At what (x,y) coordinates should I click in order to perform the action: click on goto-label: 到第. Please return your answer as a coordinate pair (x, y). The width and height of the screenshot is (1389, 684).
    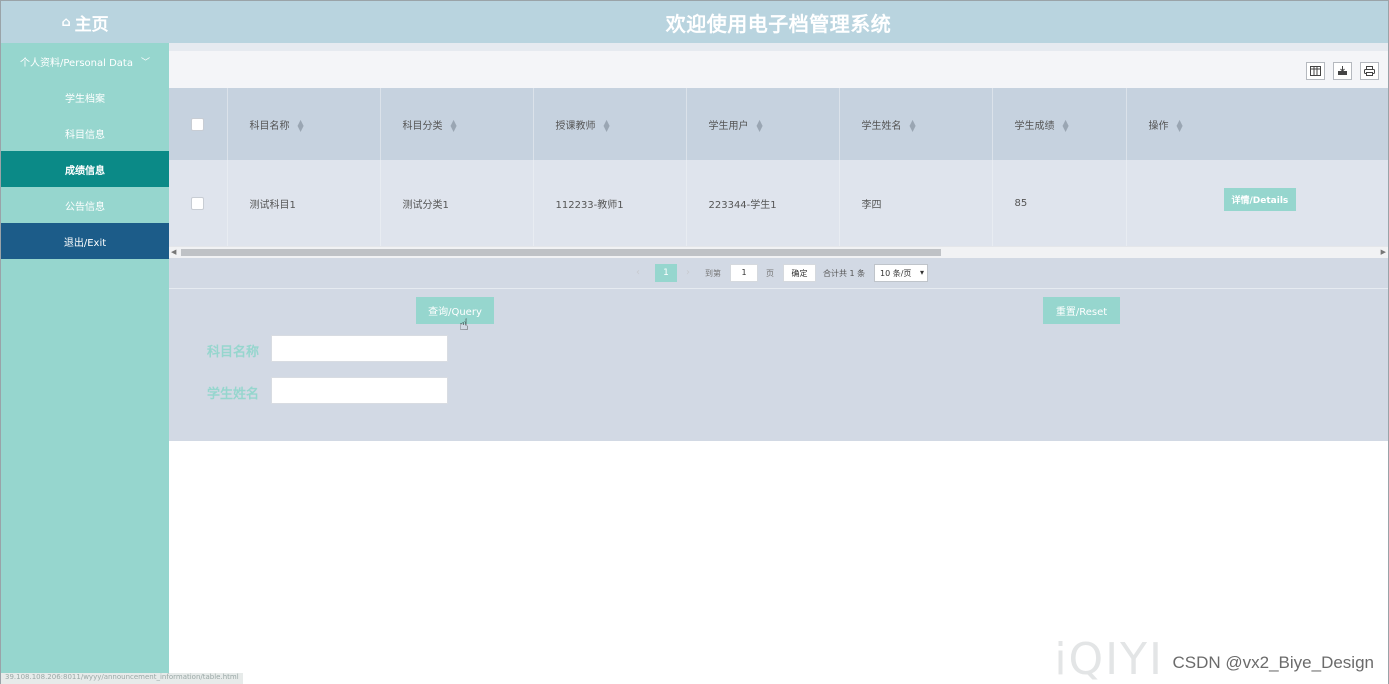
    Looking at the image, I should click on (713, 273).